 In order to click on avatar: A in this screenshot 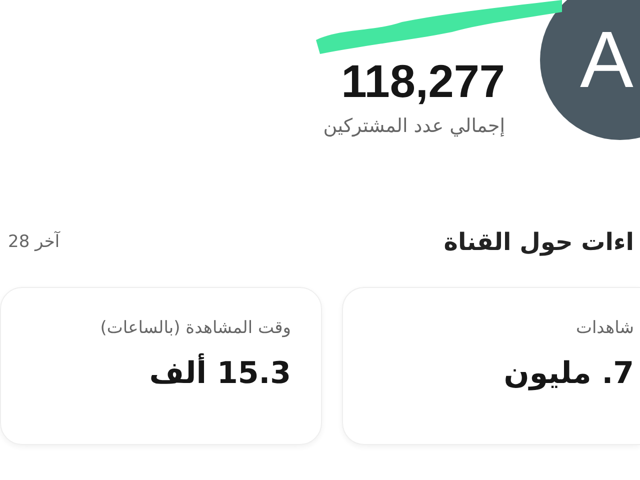, I will do `click(590, 70)`.